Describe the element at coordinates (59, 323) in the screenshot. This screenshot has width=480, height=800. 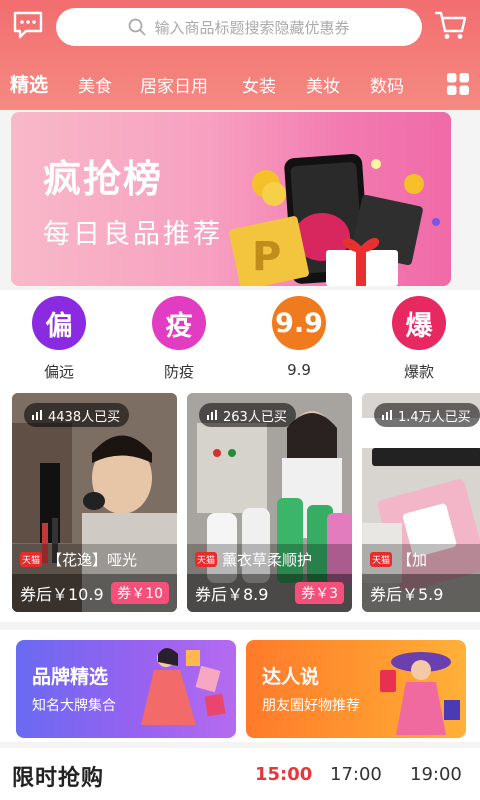
I see `category-remote-icon: 偏` at that location.